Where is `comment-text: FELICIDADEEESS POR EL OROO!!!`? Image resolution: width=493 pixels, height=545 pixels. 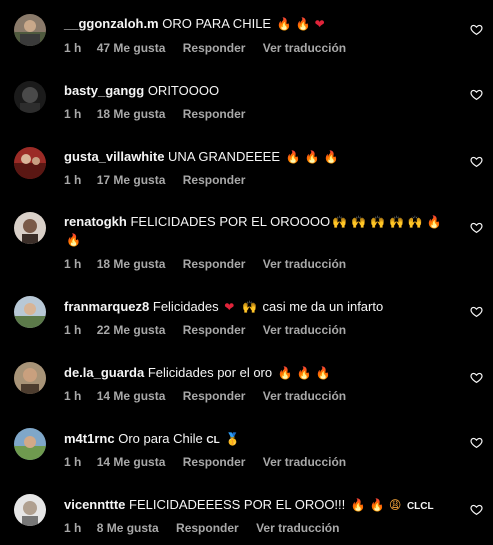 comment-text: FELICIDADEEESS POR EL OROO!!! is located at coordinates (237, 504).